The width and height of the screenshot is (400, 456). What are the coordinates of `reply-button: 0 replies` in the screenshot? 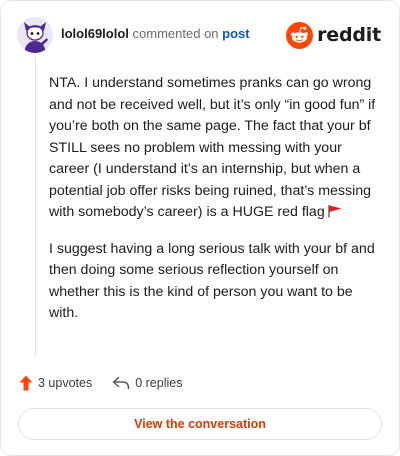 It's located at (147, 383).